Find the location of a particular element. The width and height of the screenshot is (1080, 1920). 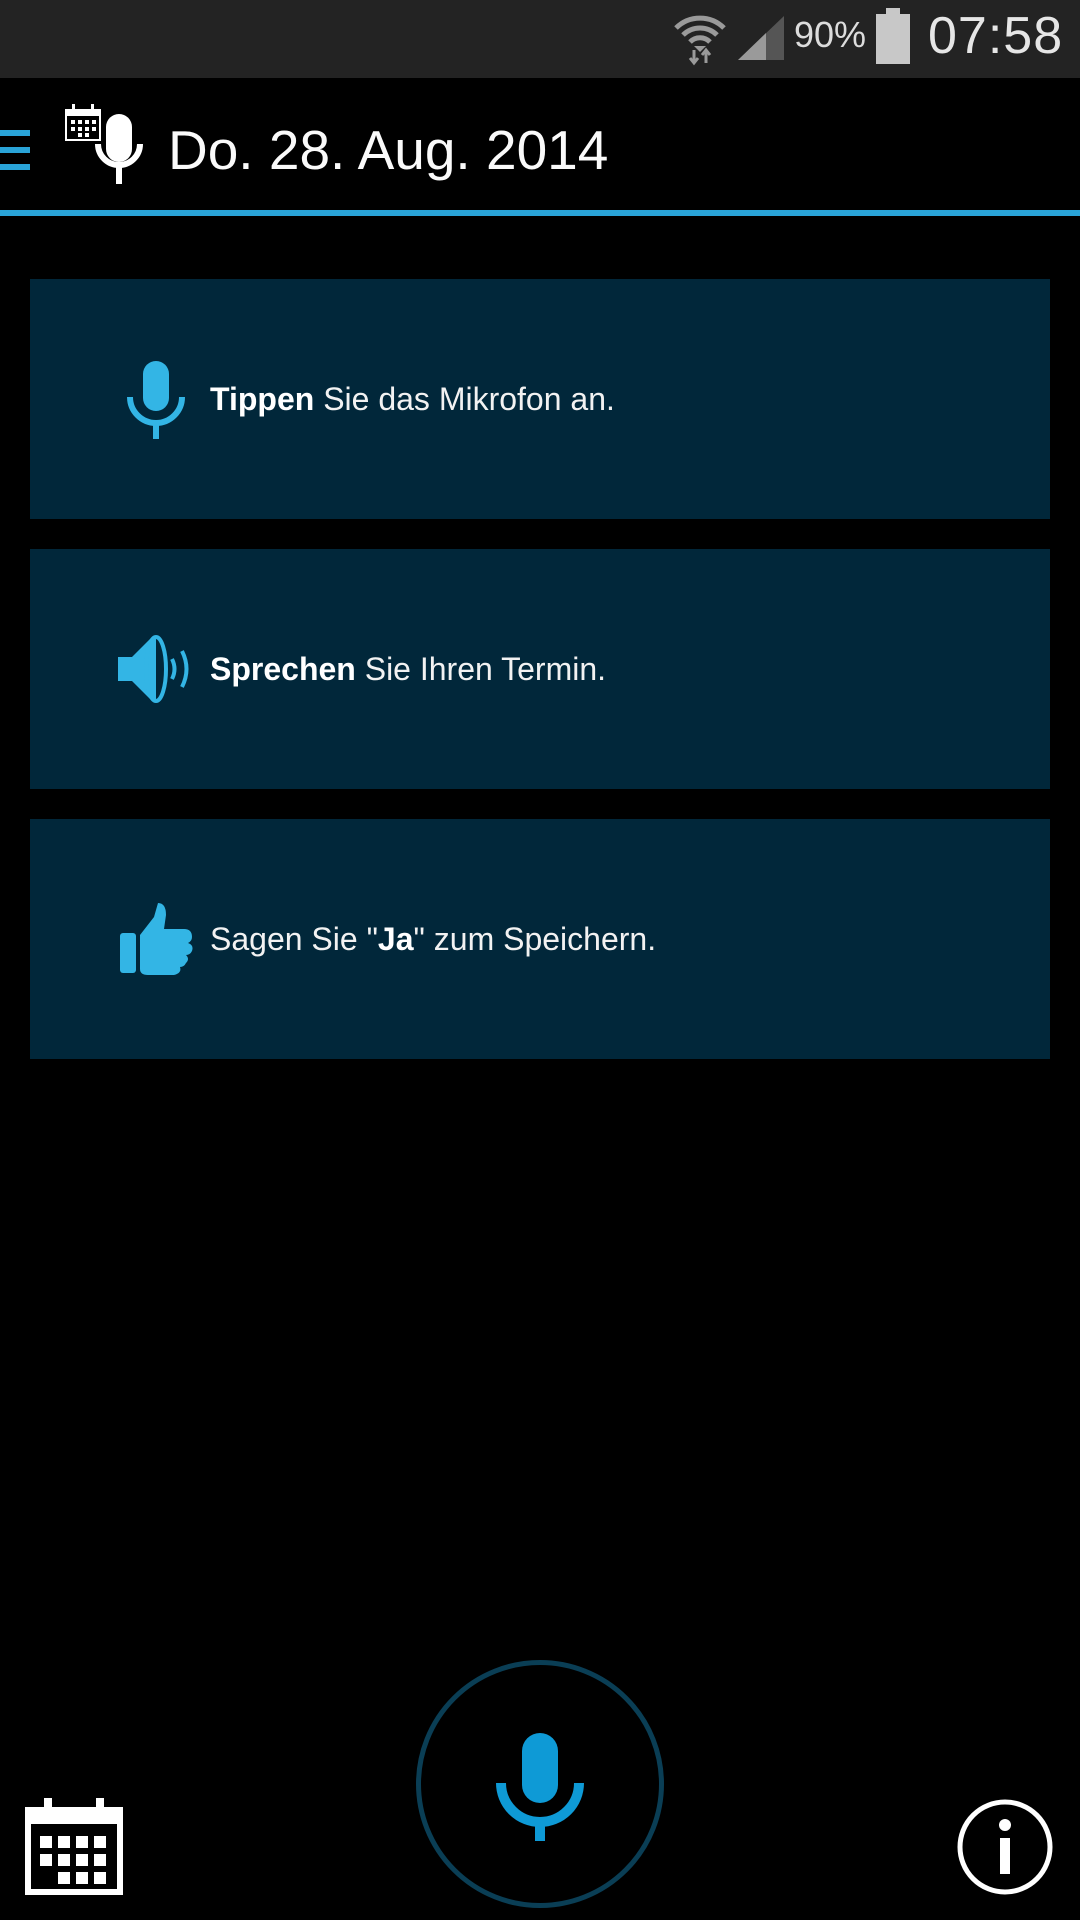

battery-icon is located at coordinates (893, 36).